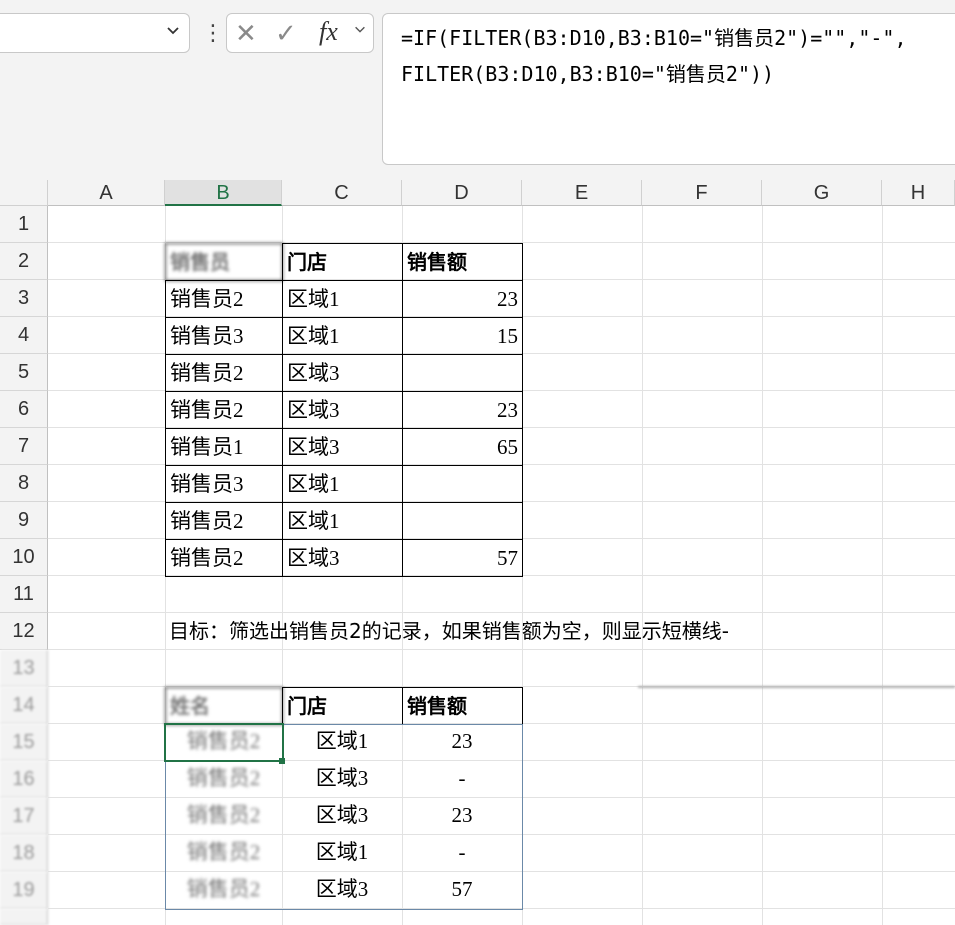 The image size is (955, 925). I want to click on row-header: 2, so click(24, 261).